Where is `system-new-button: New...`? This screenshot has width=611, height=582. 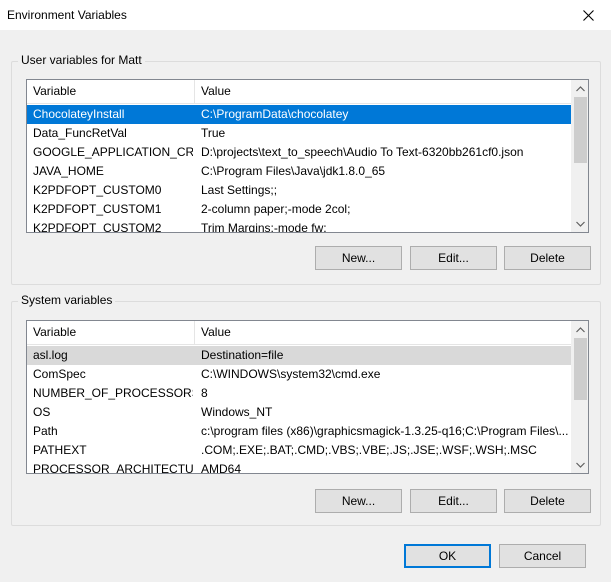 system-new-button: New... is located at coordinates (358, 501).